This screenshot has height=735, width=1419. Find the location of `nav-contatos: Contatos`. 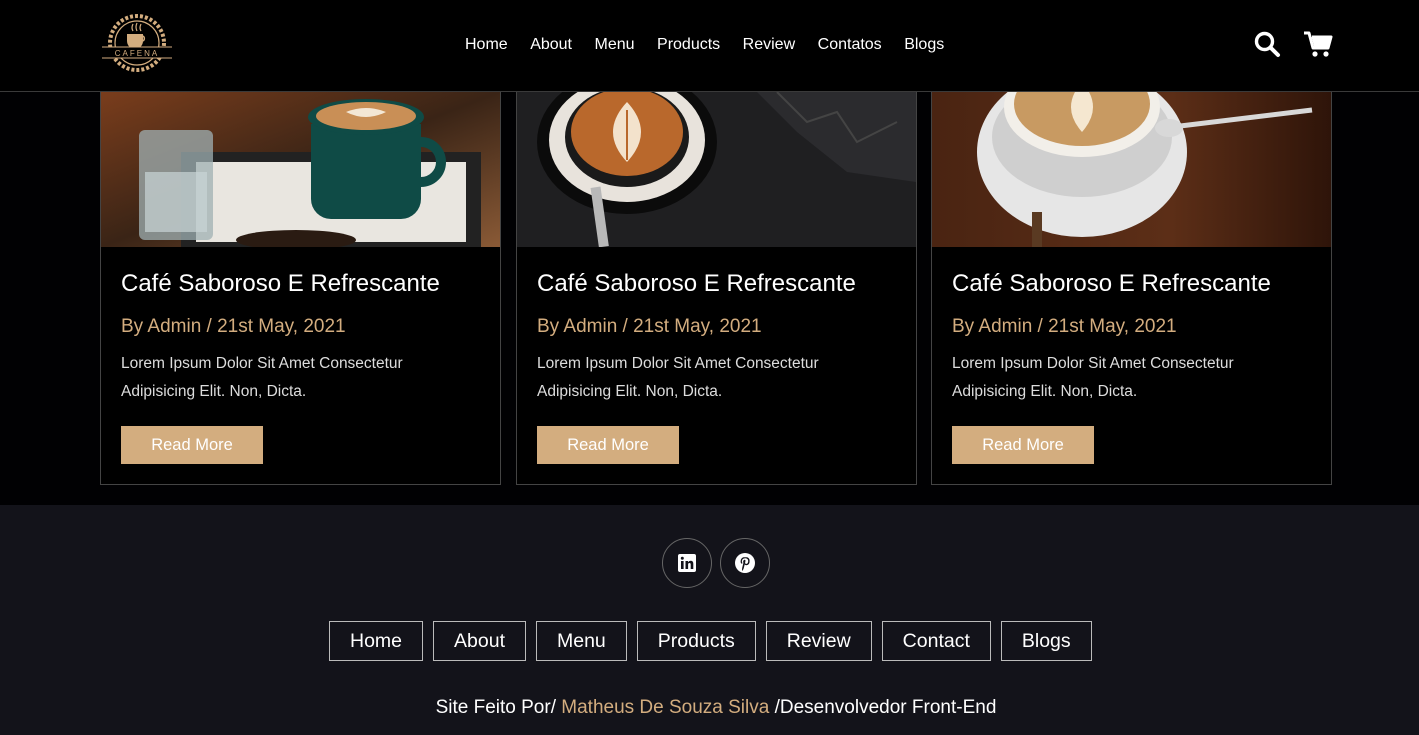

nav-contatos: Contatos is located at coordinates (850, 45).